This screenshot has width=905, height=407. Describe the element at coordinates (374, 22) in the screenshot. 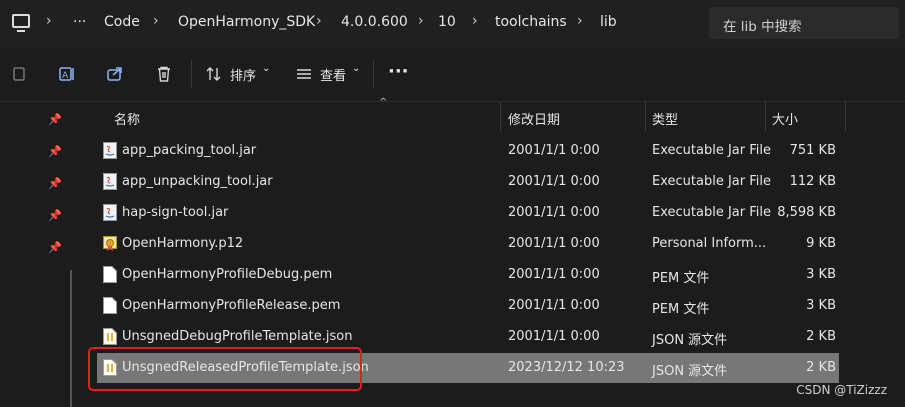

I see `breadcrumb-version: 4.0.0.600` at that location.